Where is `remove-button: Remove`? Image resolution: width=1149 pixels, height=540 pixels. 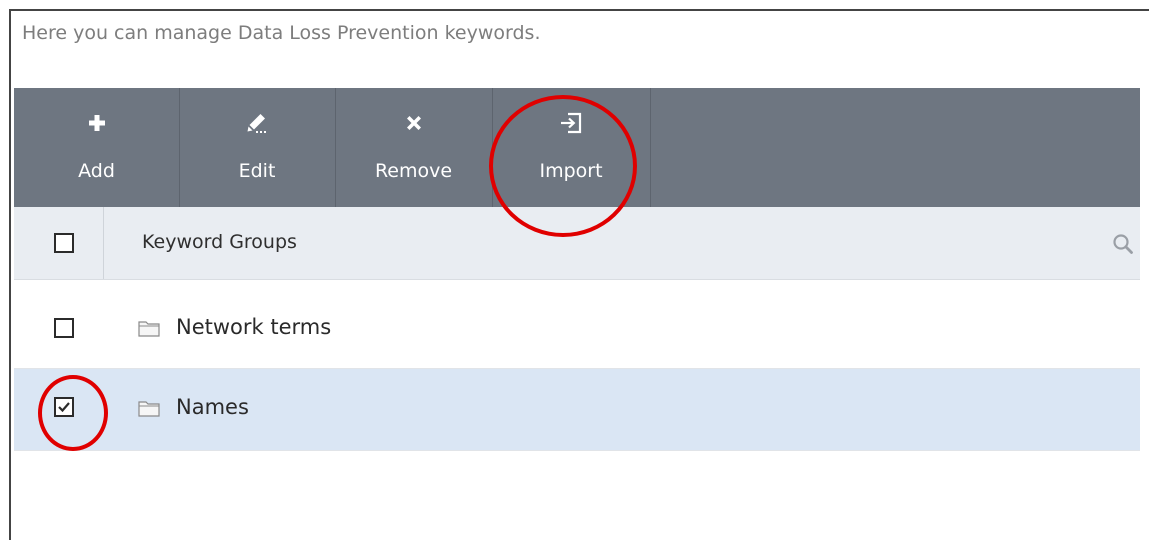 remove-button: Remove is located at coordinates (414, 147).